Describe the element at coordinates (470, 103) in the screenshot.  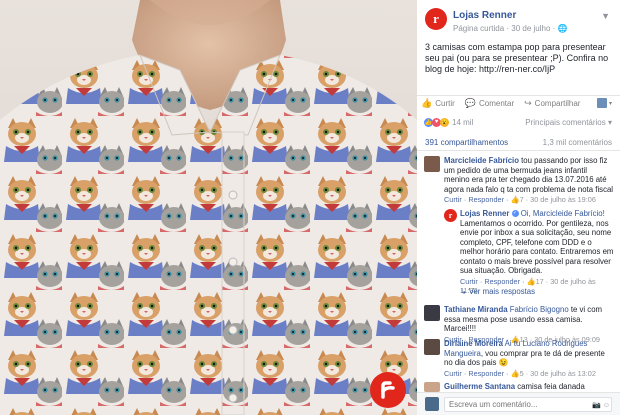
I see `comment-icon: 💬` at that location.